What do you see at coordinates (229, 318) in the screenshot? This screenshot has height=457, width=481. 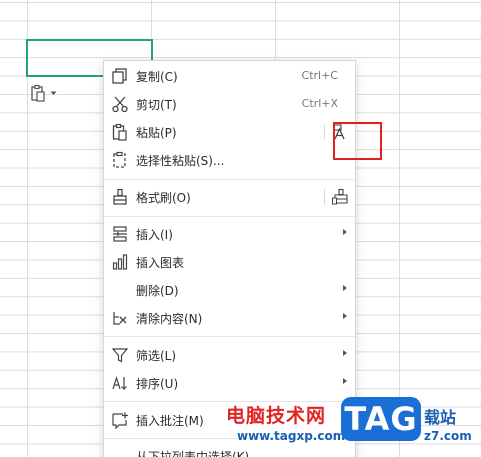 I see `menu-item-clear: 清除内容(N)` at bounding box center [229, 318].